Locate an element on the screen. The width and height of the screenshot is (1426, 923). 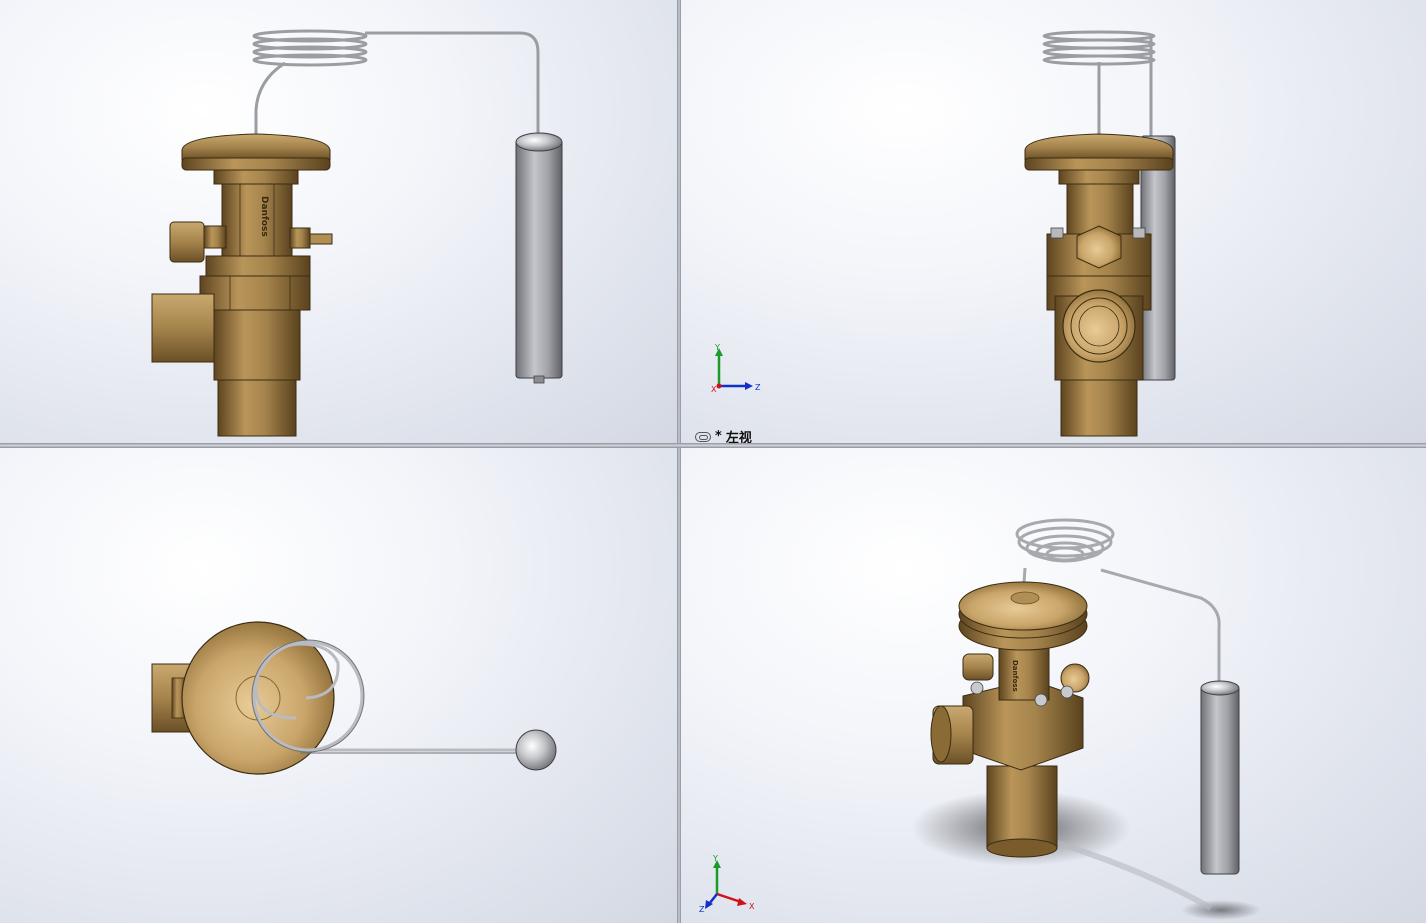
triad-x-label: X is located at coordinates (714, 389).